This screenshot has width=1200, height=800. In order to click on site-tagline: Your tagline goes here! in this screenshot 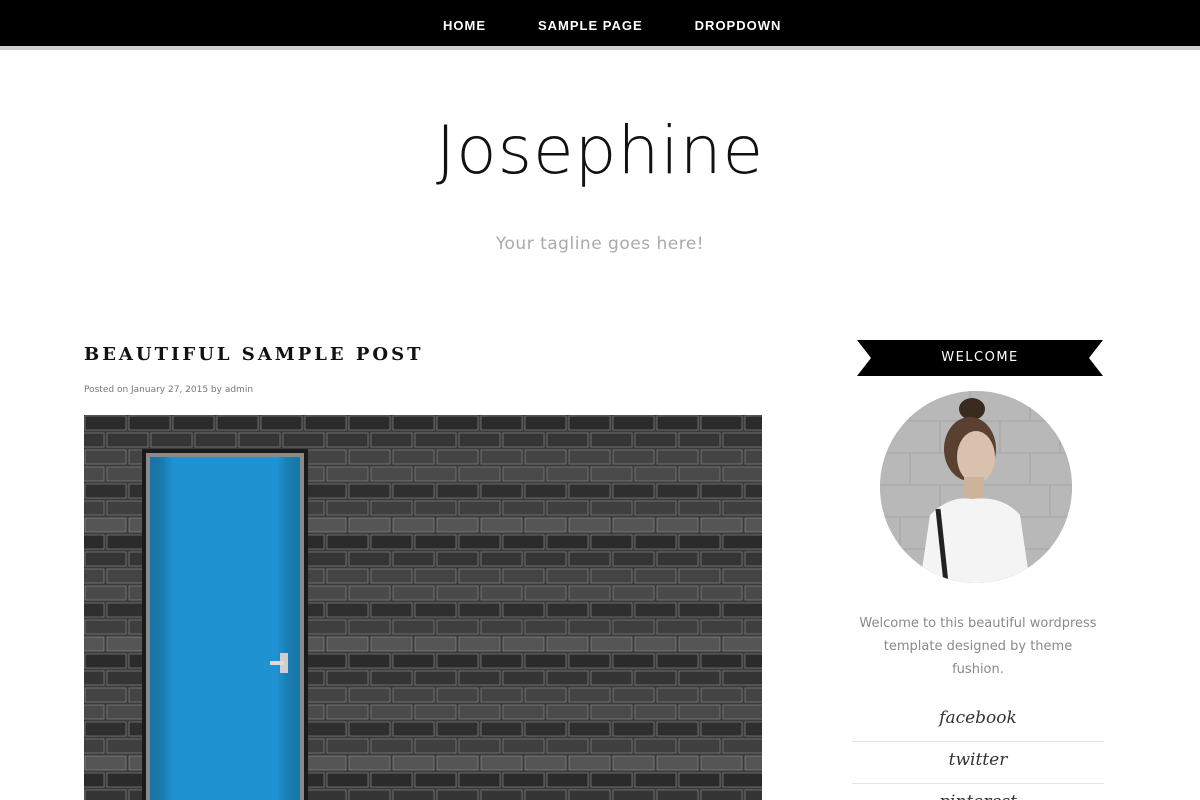, I will do `click(600, 244)`.